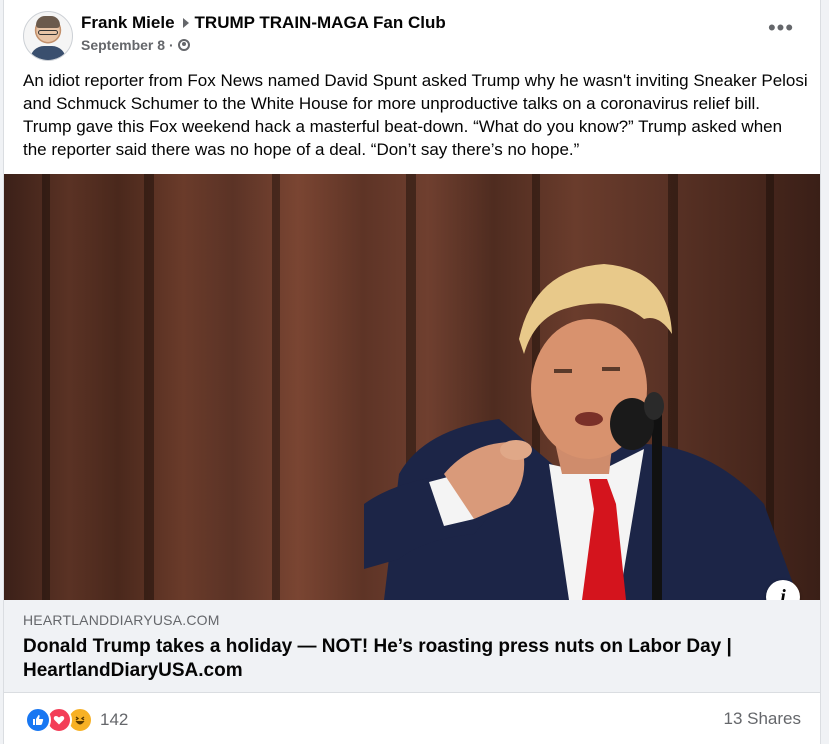  What do you see at coordinates (48, 36) in the screenshot?
I see `author-avatar` at bounding box center [48, 36].